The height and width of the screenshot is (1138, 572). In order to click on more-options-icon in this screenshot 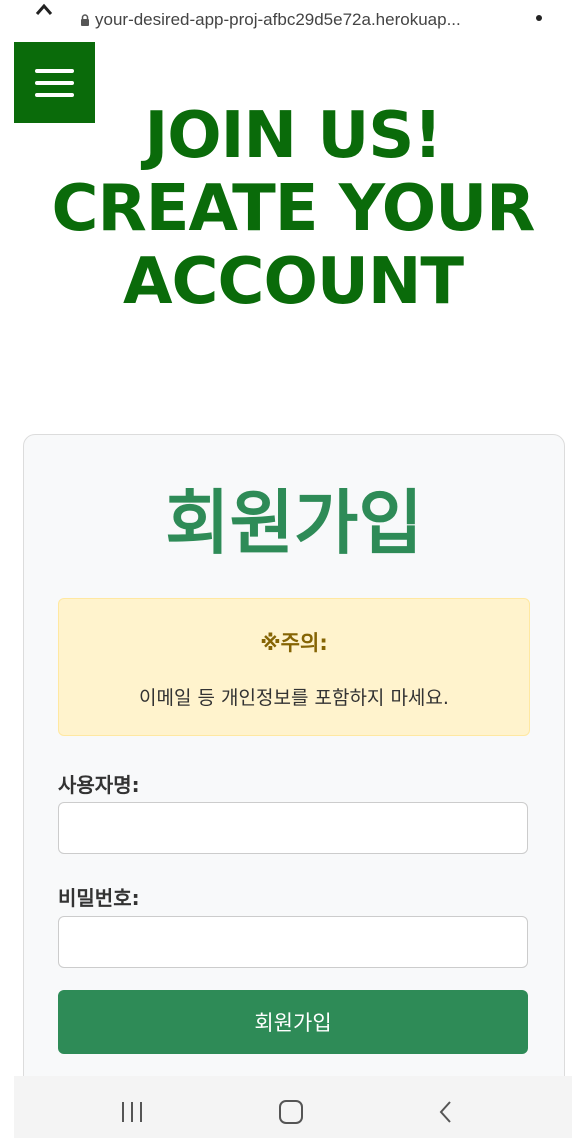, I will do `click(539, 18)`.